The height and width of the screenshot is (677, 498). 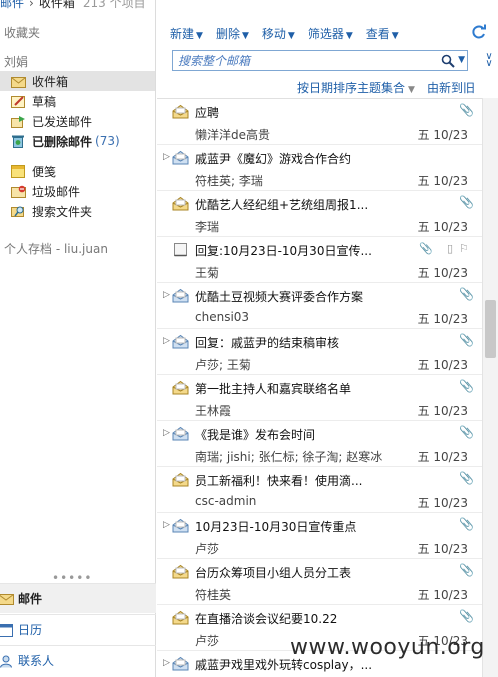 I want to click on message-row: 员工新福利！快来看！使用滴... 📎 csc-admin 五 10/23, so click(x=319, y=490).